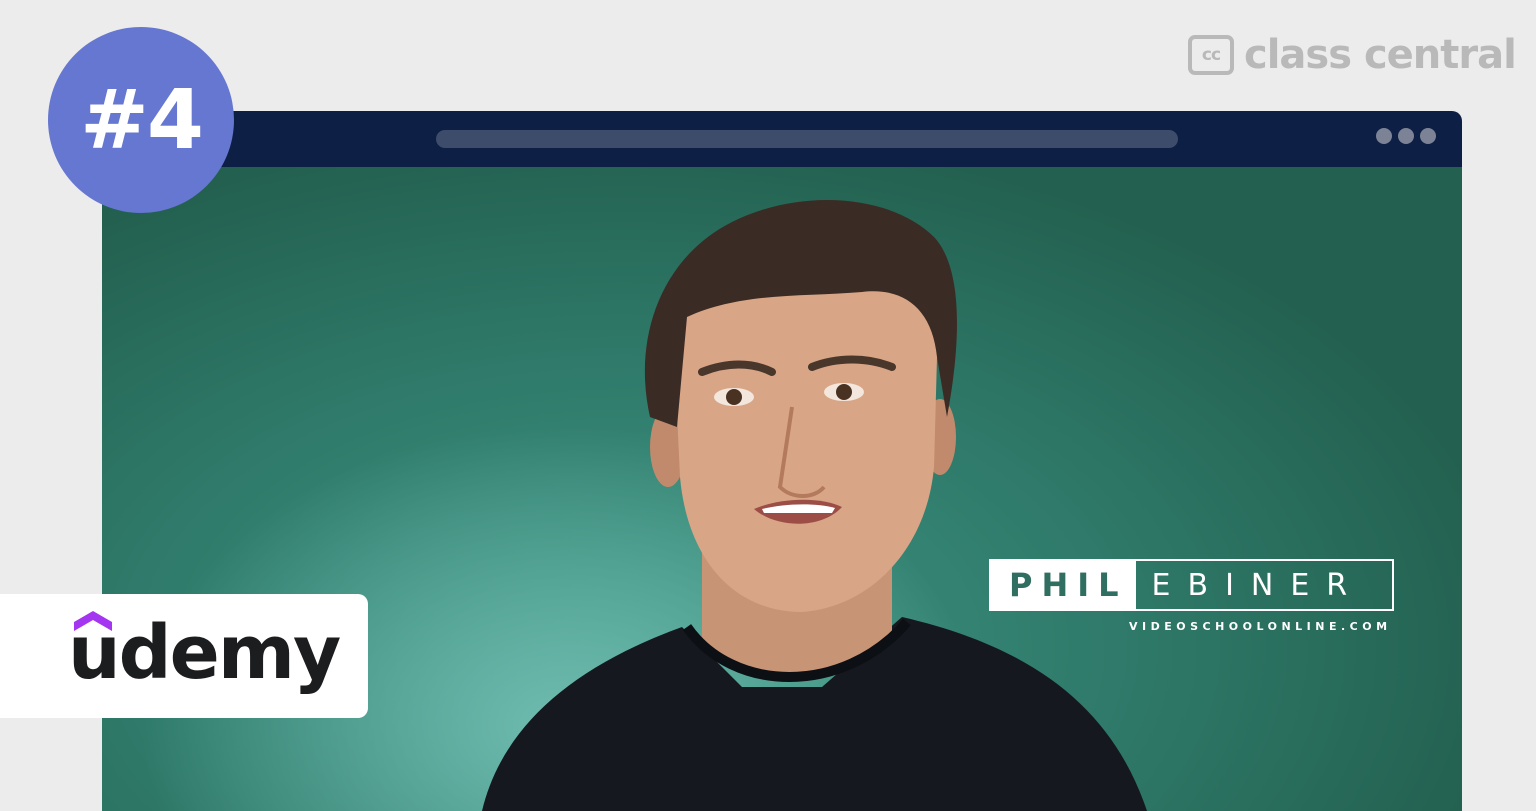 The image size is (1536, 811). I want to click on address-bar, so click(807, 139).